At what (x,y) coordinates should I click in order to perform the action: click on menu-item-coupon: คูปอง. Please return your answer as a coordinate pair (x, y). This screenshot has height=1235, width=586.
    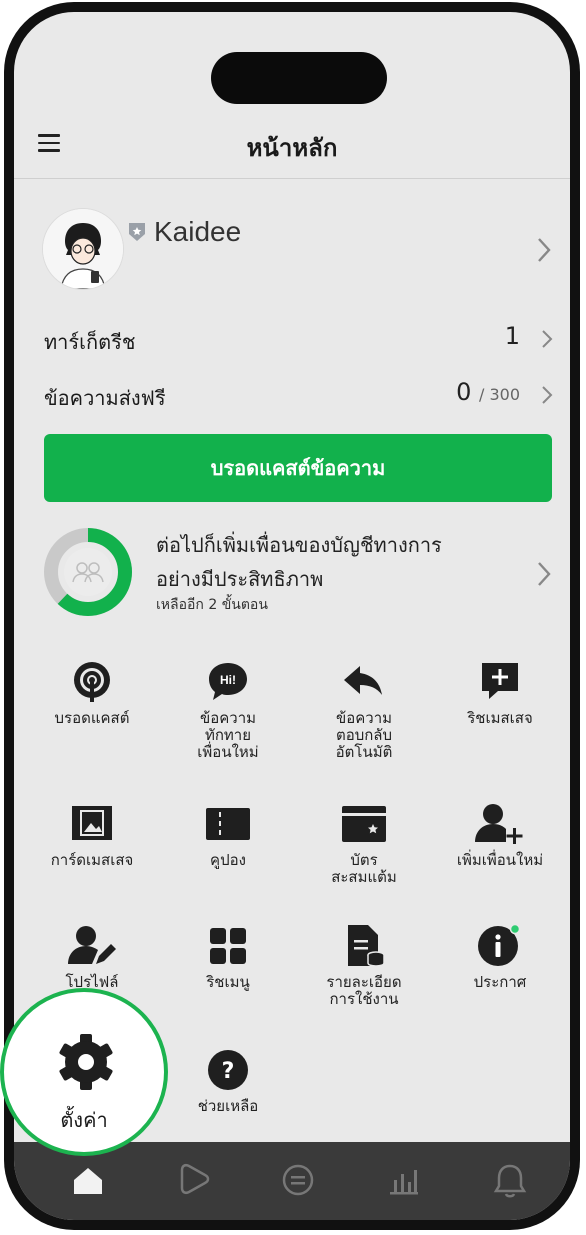
    Looking at the image, I should click on (228, 835).